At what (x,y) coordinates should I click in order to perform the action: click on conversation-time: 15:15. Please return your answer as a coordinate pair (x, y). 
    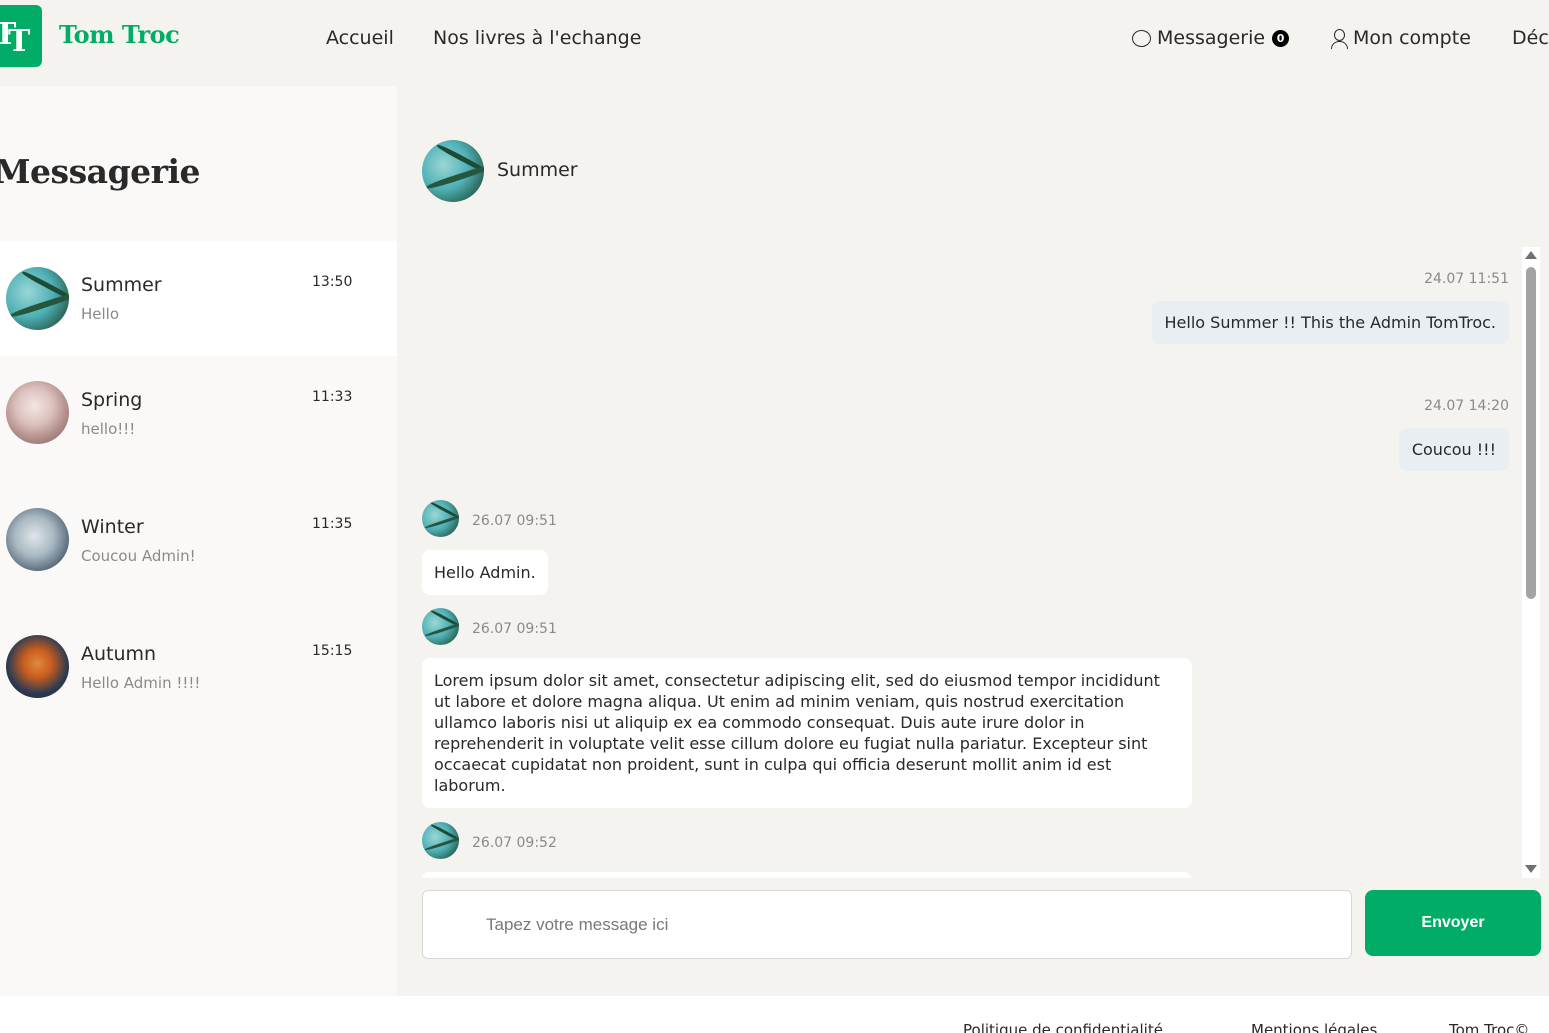
    Looking at the image, I should click on (332, 651).